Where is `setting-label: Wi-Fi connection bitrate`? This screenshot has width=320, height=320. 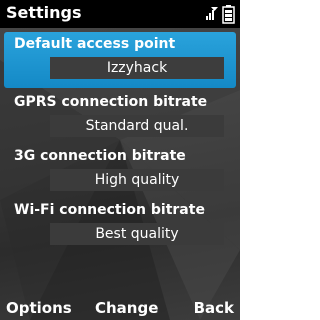 setting-label: Wi-Fi connection bitrate is located at coordinates (109, 210).